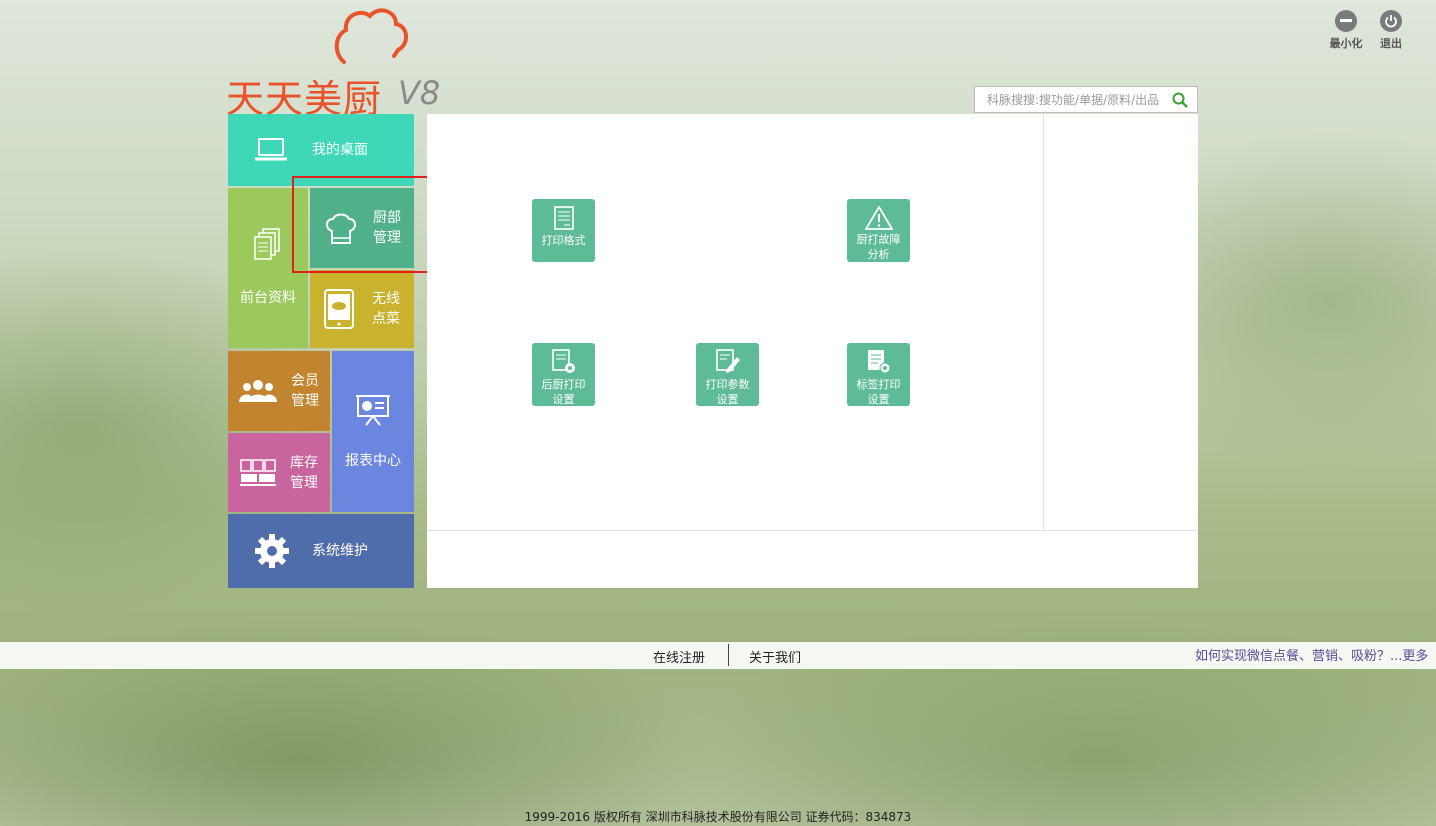 Image resolution: width=1436 pixels, height=826 pixels. Describe the element at coordinates (1070, 99) in the screenshot. I see `search-input` at that location.